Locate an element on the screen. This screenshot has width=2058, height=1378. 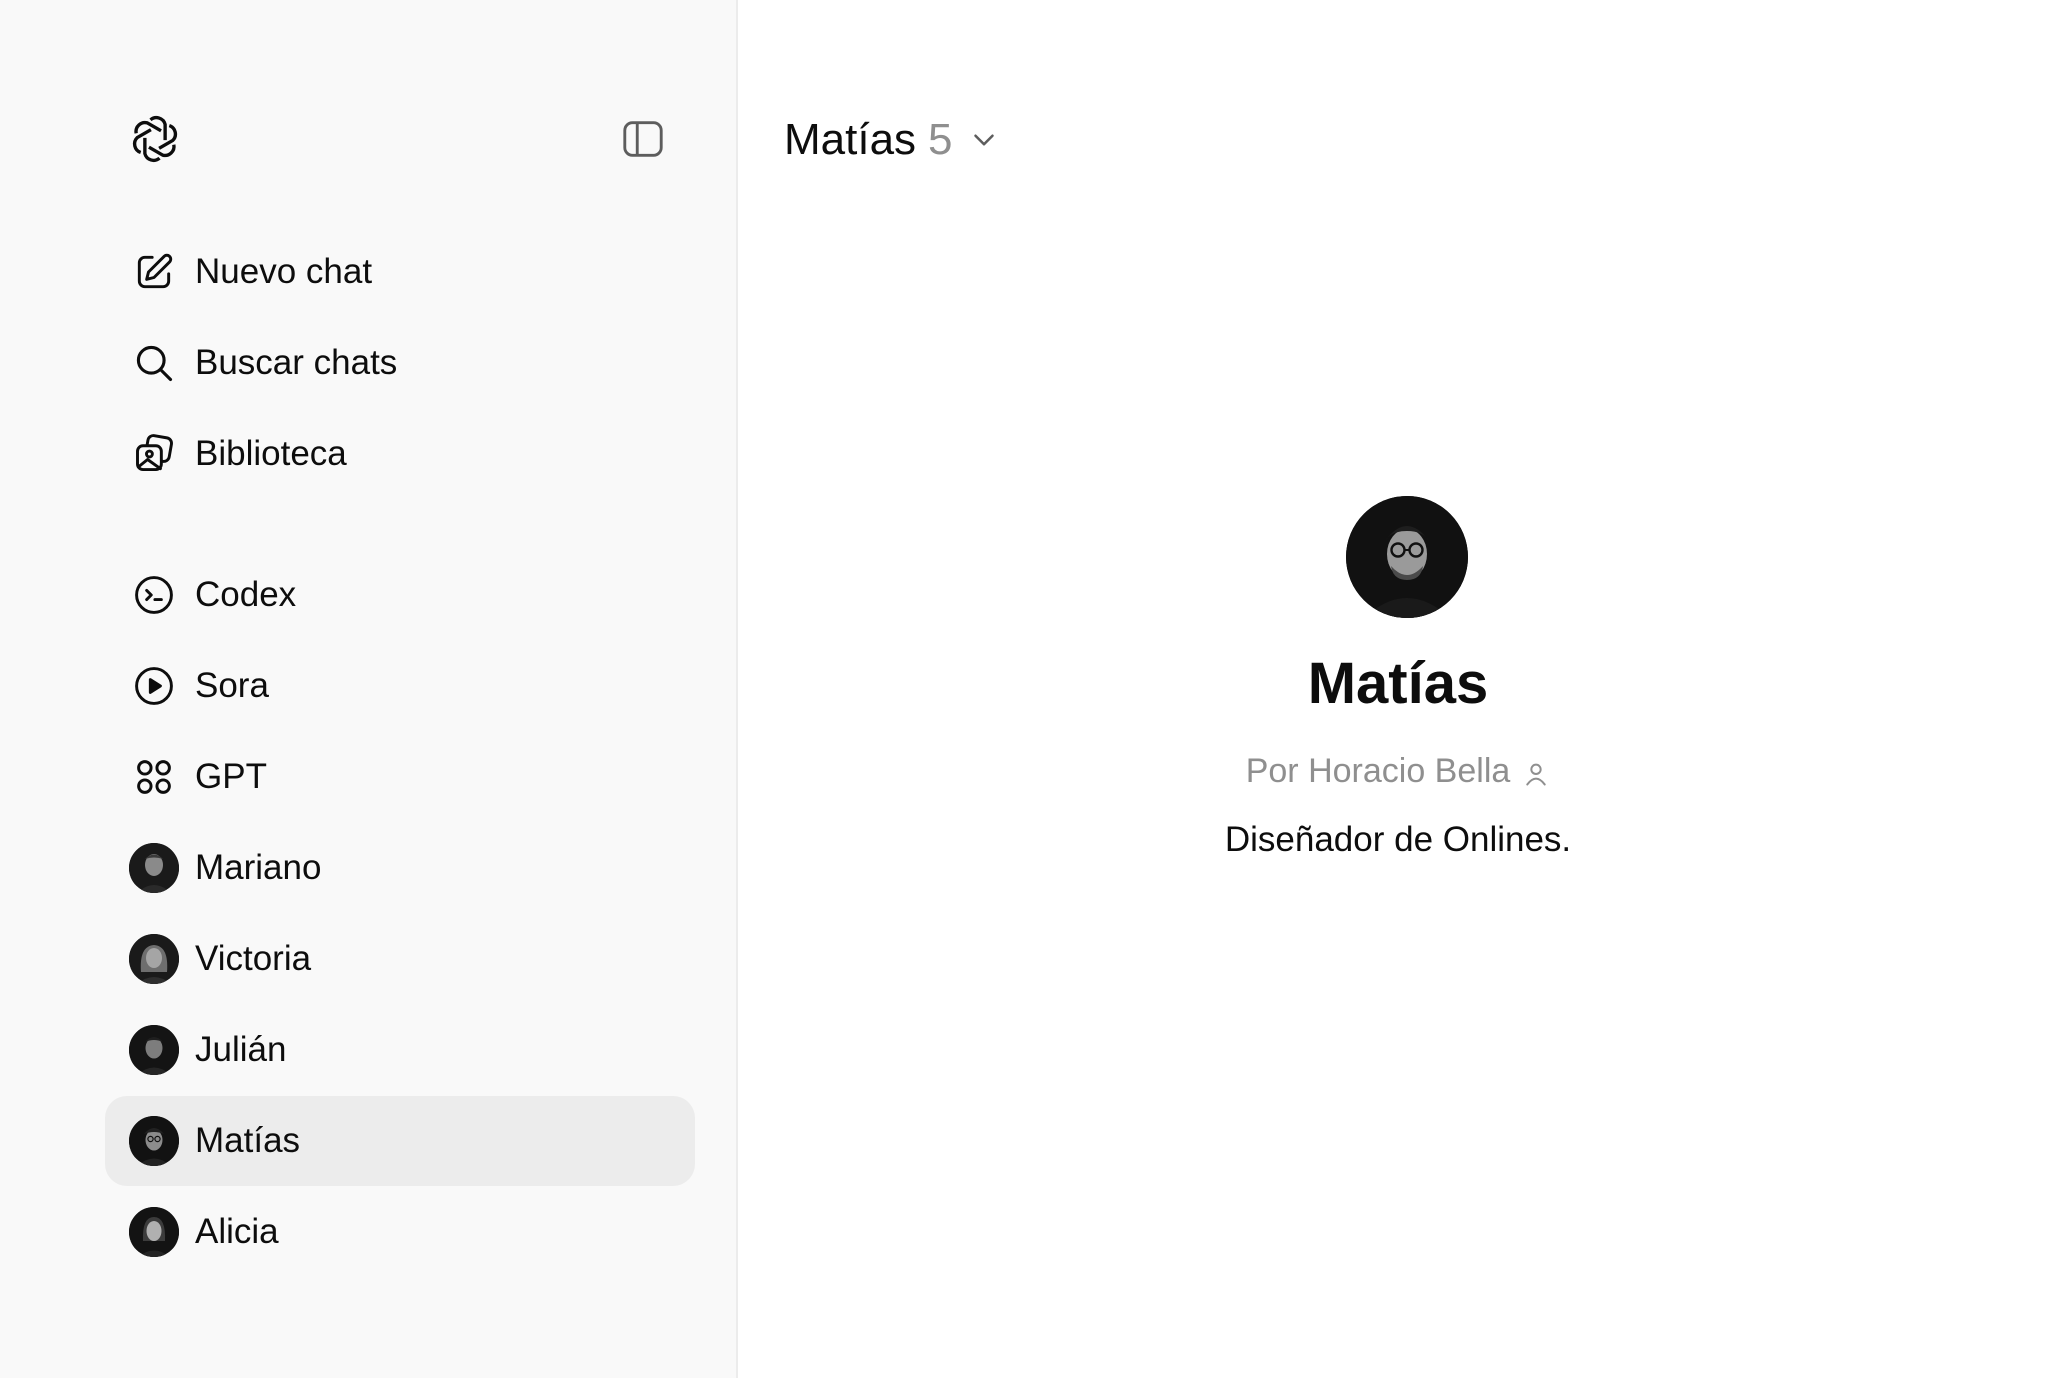
sidebar-item-label: Buscar chats is located at coordinates (296, 362).